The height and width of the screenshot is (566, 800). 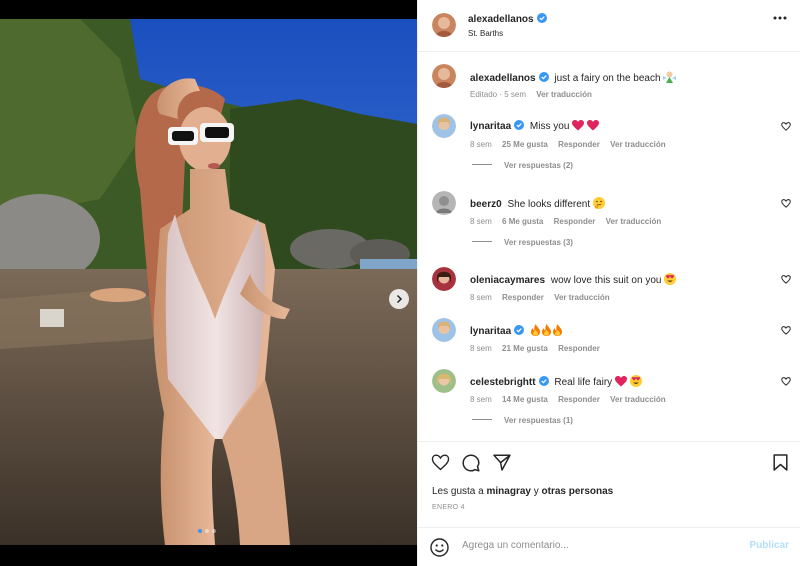 I want to click on comment-username: oleniacaymares, so click(x=507, y=280).